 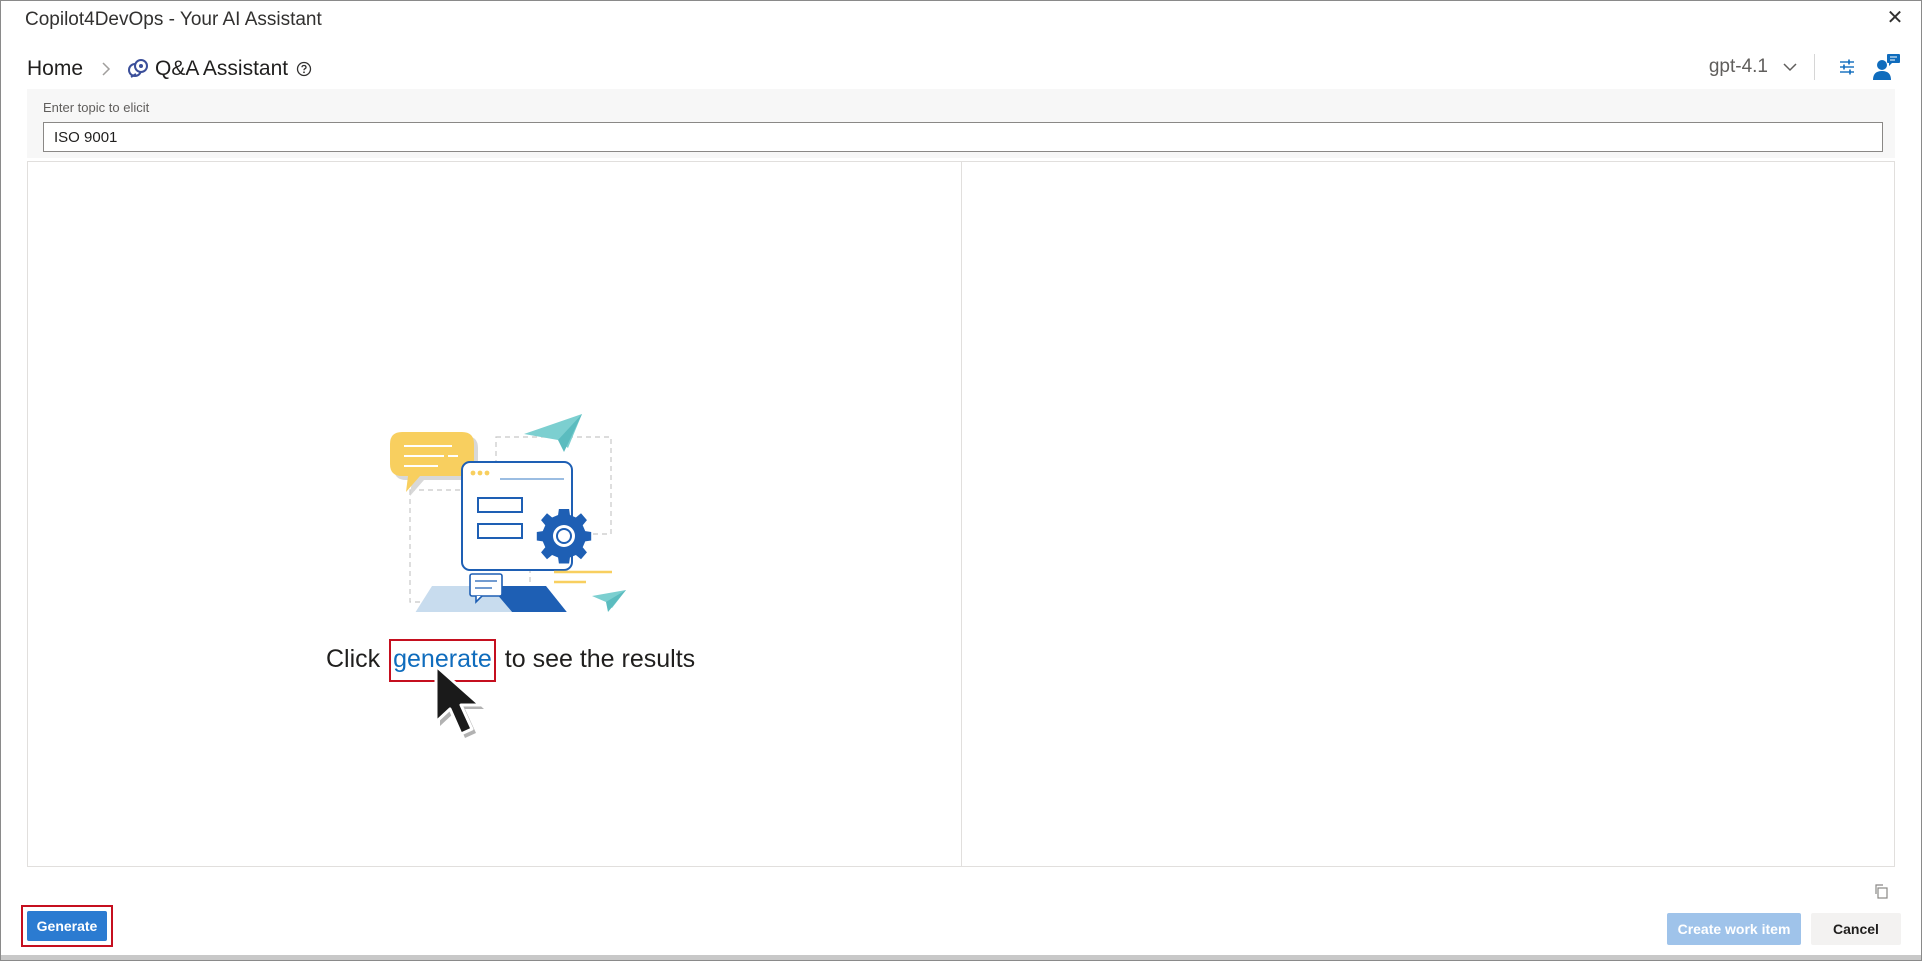 I want to click on help-circle-icon, so click(x=305, y=69).